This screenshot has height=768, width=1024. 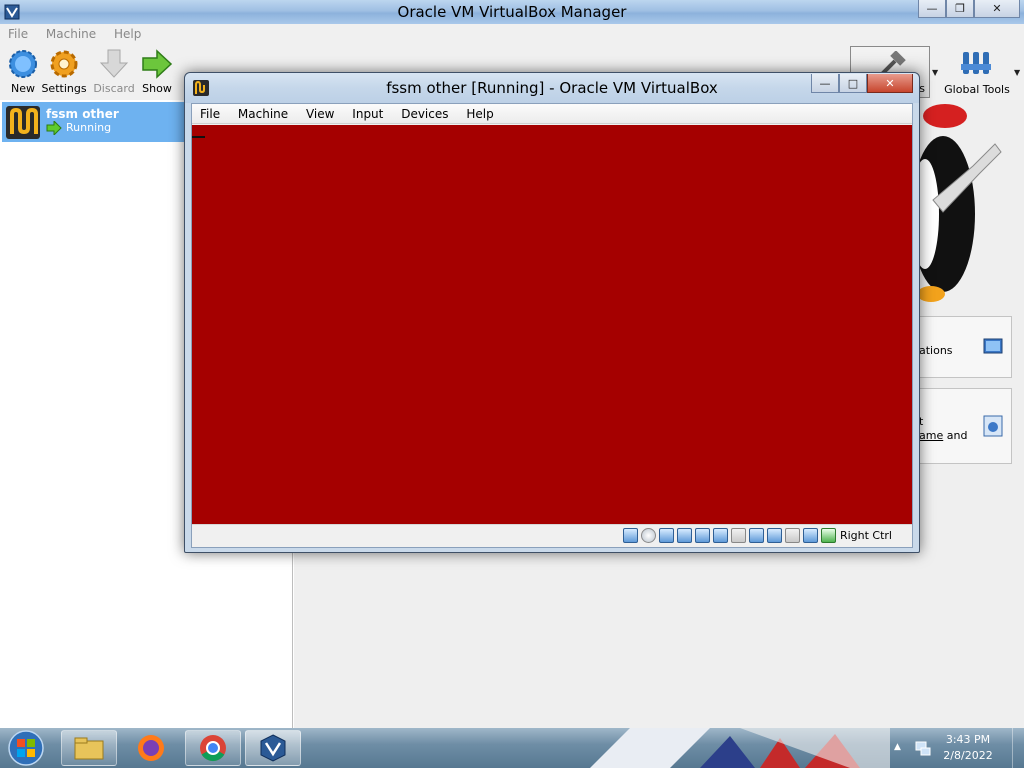 I want to click on new-button: New, so click(x=23, y=74).